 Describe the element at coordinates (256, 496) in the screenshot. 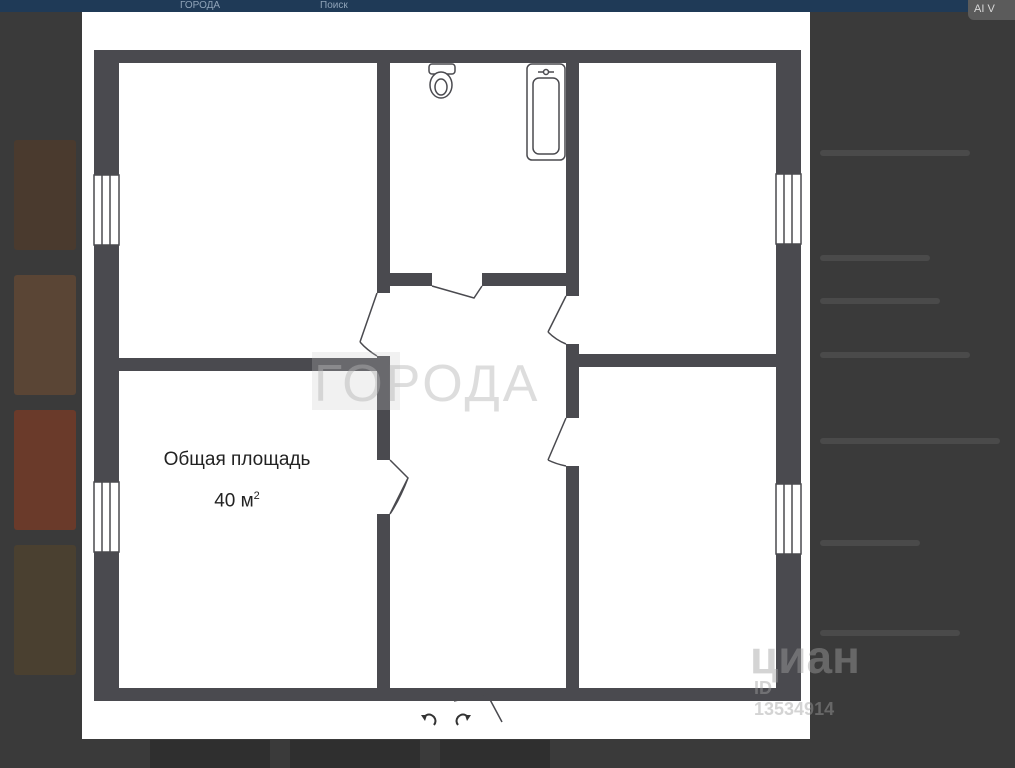

I see `area-unit-superscript: 2` at that location.